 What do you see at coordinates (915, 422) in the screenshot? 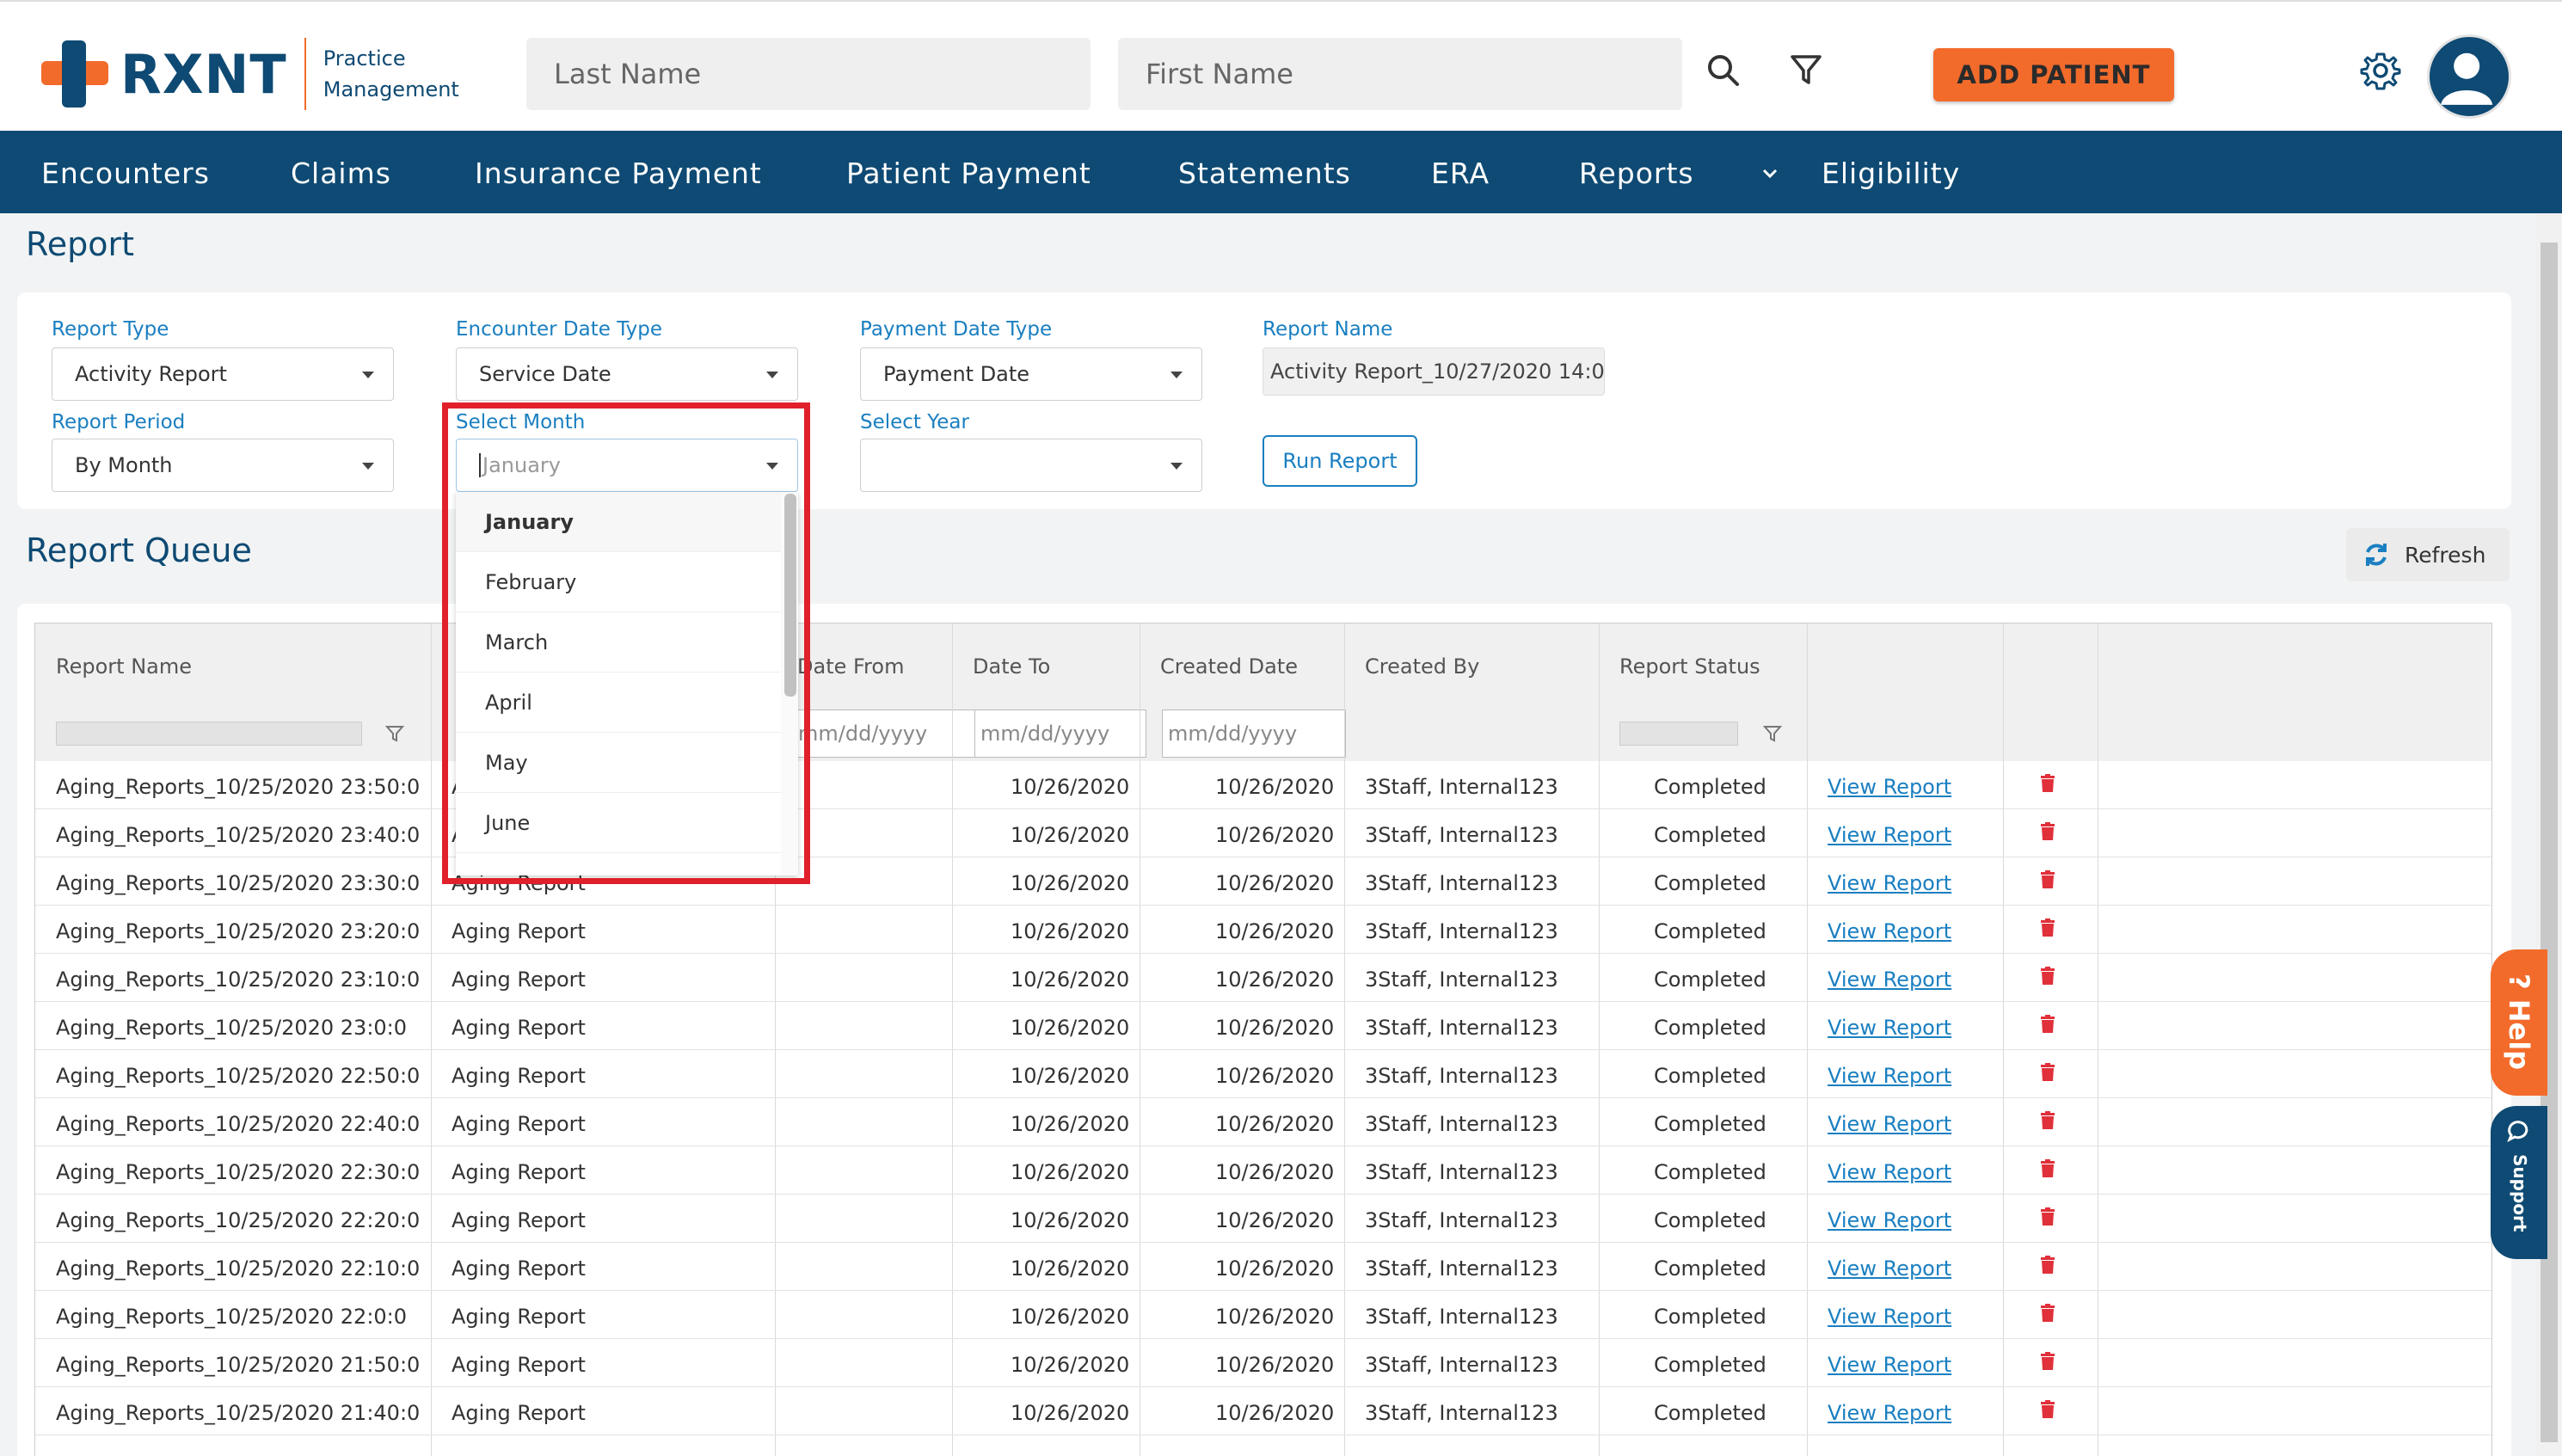
I see `select-year-label: Select Year` at bounding box center [915, 422].